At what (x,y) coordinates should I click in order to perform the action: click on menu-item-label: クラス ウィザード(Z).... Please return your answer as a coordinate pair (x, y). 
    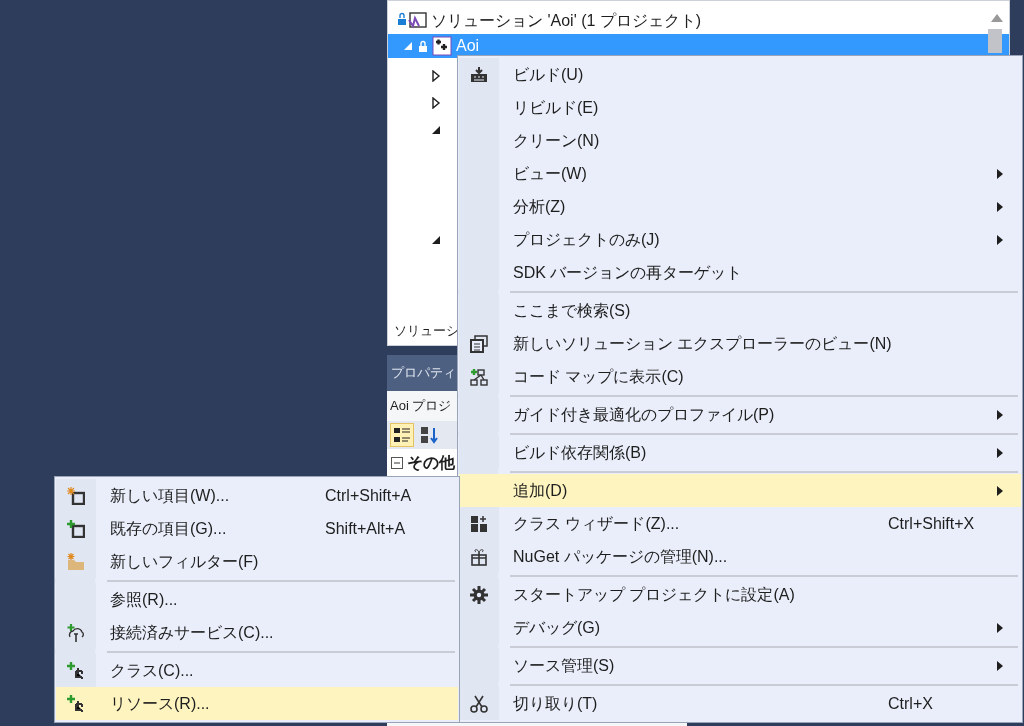
    Looking at the image, I should click on (596, 523).